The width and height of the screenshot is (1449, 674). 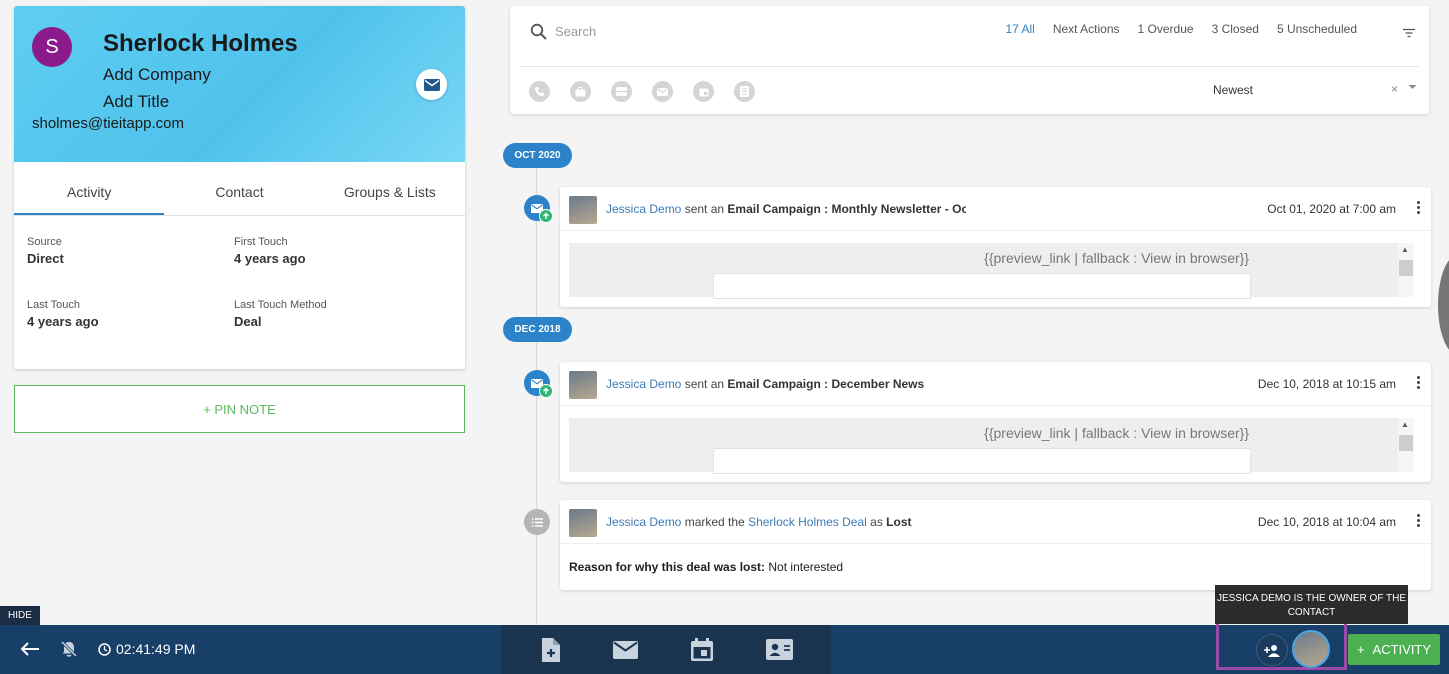 I want to click on filter-lines-icon, so click(x=1409, y=33).